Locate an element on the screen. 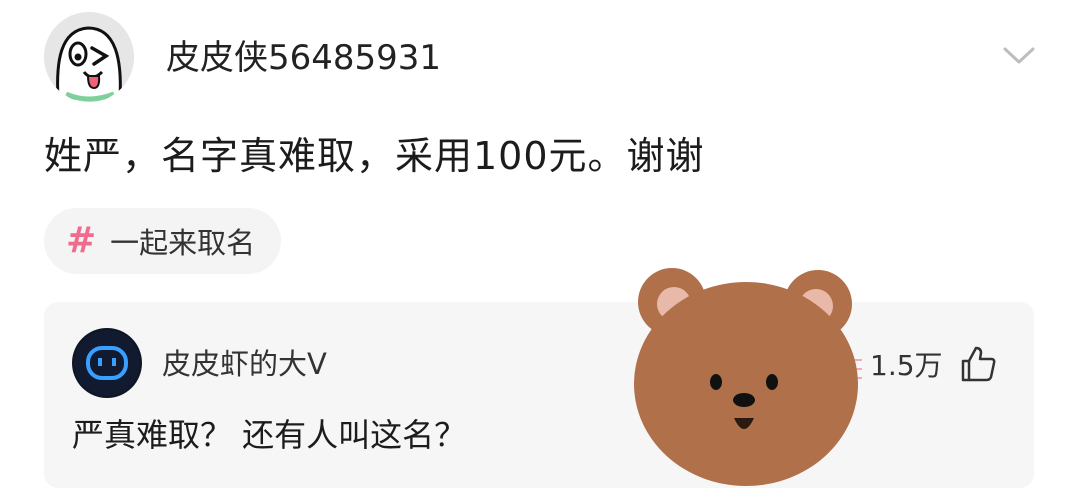  thumbs-up-icon is located at coordinates (978, 364).